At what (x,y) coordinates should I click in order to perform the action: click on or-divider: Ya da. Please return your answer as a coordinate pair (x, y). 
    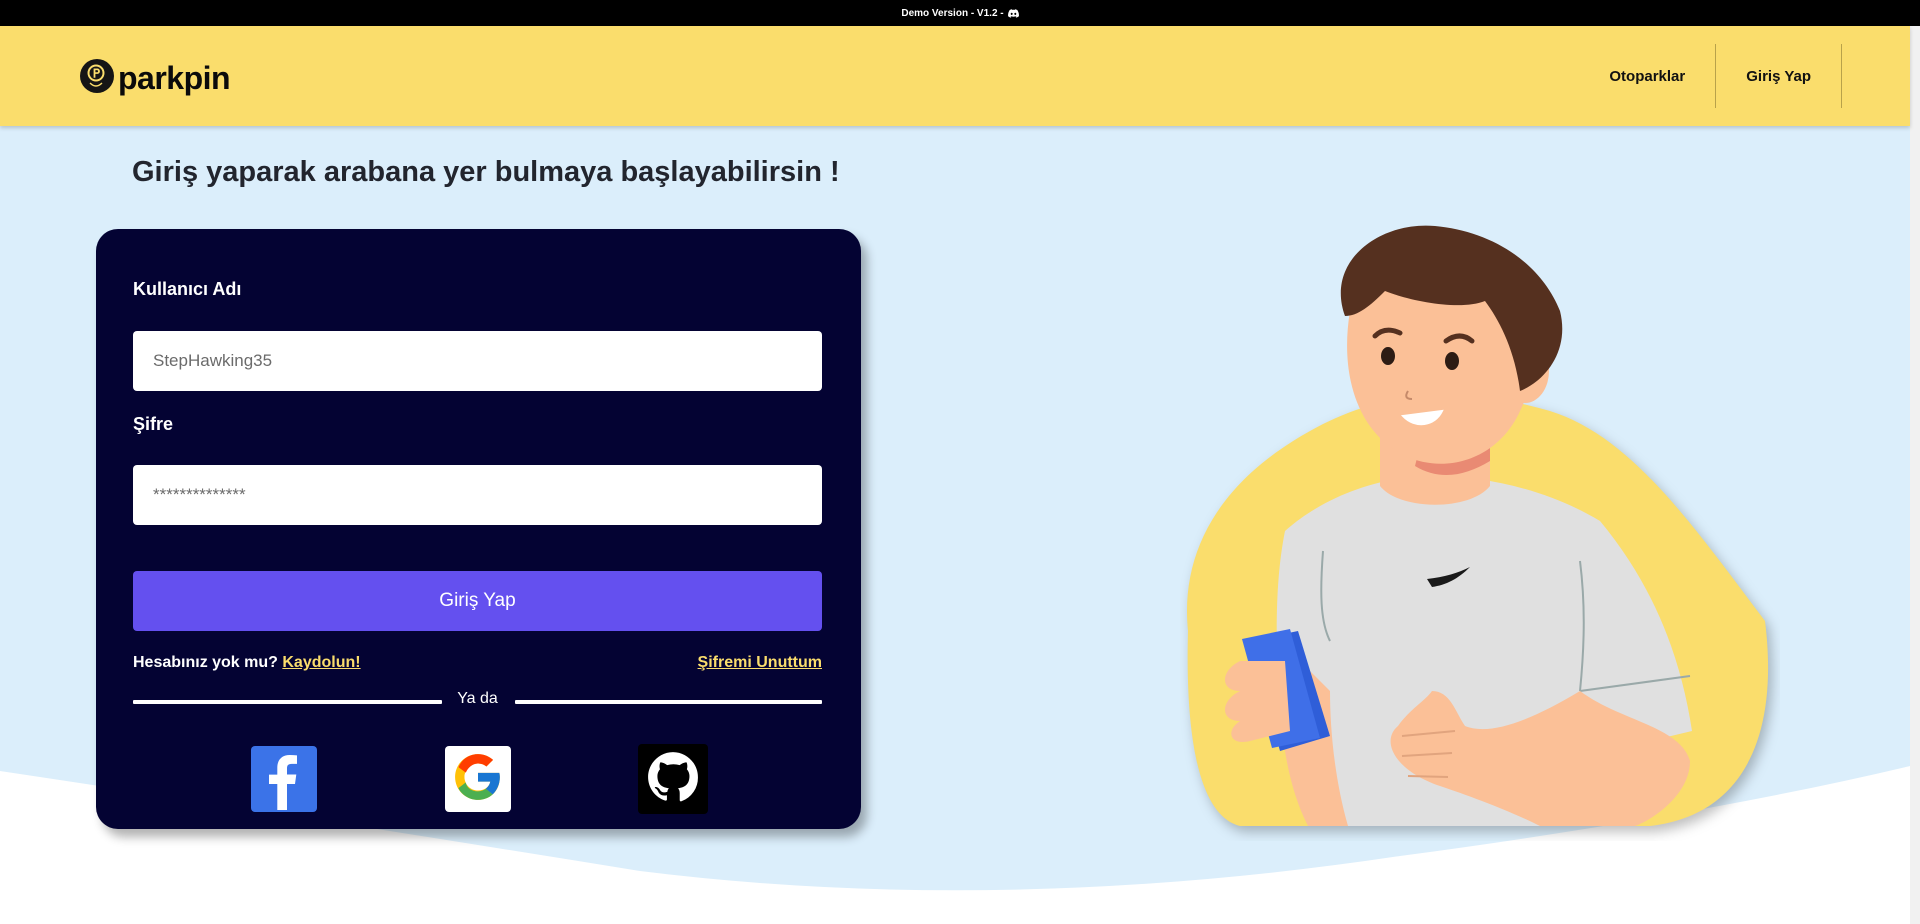
    Looking at the image, I should click on (477, 700).